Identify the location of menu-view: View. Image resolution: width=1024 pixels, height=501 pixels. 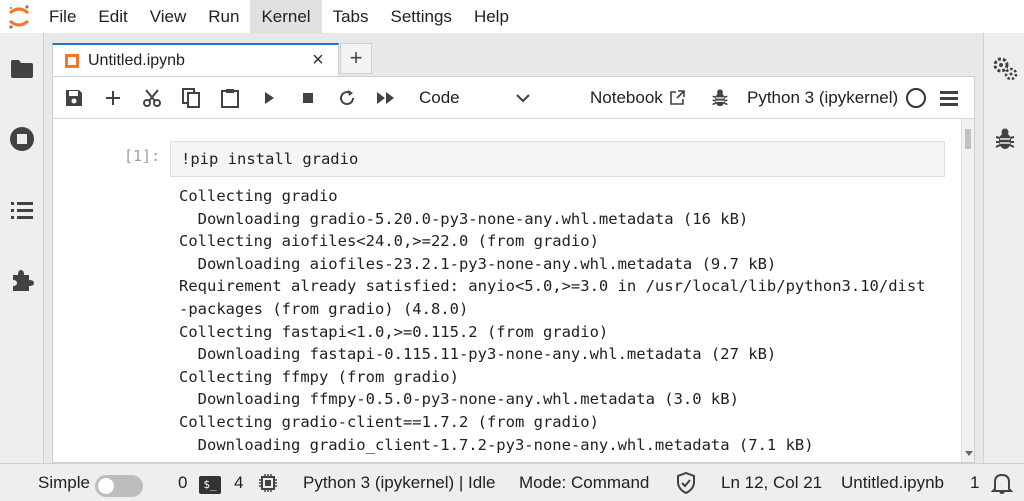
(168, 16).